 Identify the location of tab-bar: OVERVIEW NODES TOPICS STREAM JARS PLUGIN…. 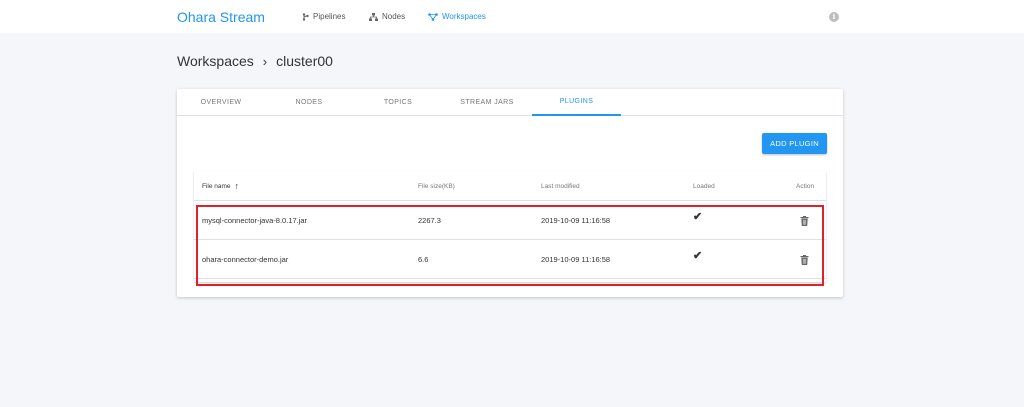
(510, 102).